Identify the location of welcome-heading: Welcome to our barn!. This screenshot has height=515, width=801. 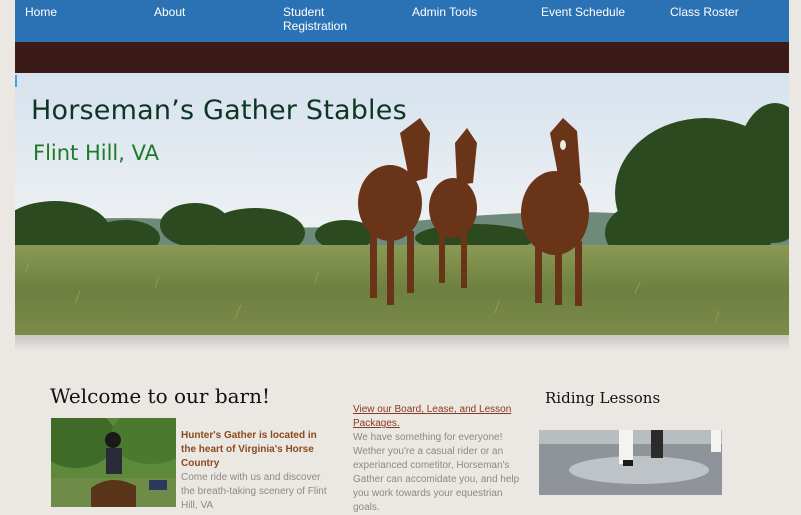
(160, 396).